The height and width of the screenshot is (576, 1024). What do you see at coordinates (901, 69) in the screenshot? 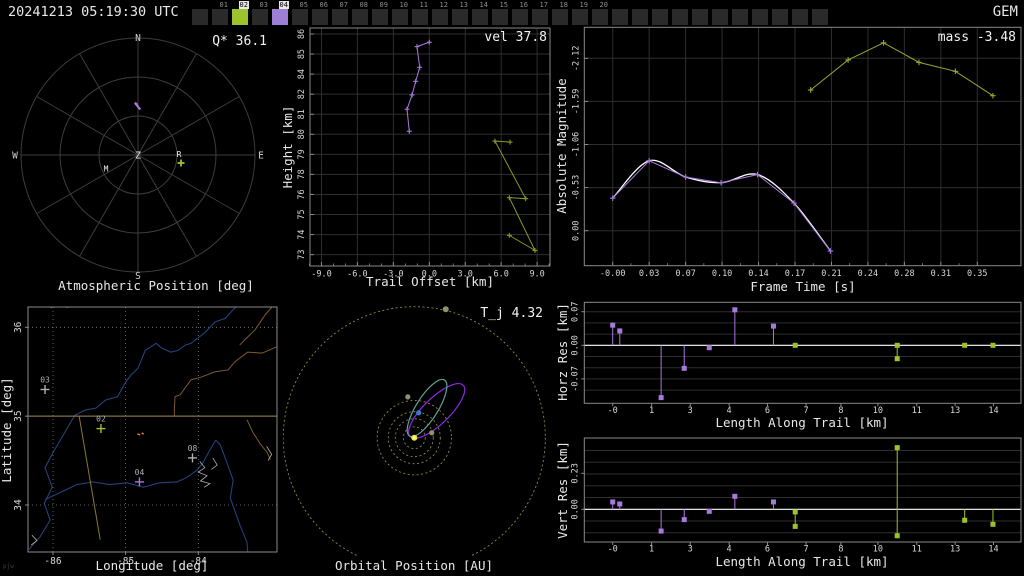
I see `lightcurve-green` at bounding box center [901, 69].